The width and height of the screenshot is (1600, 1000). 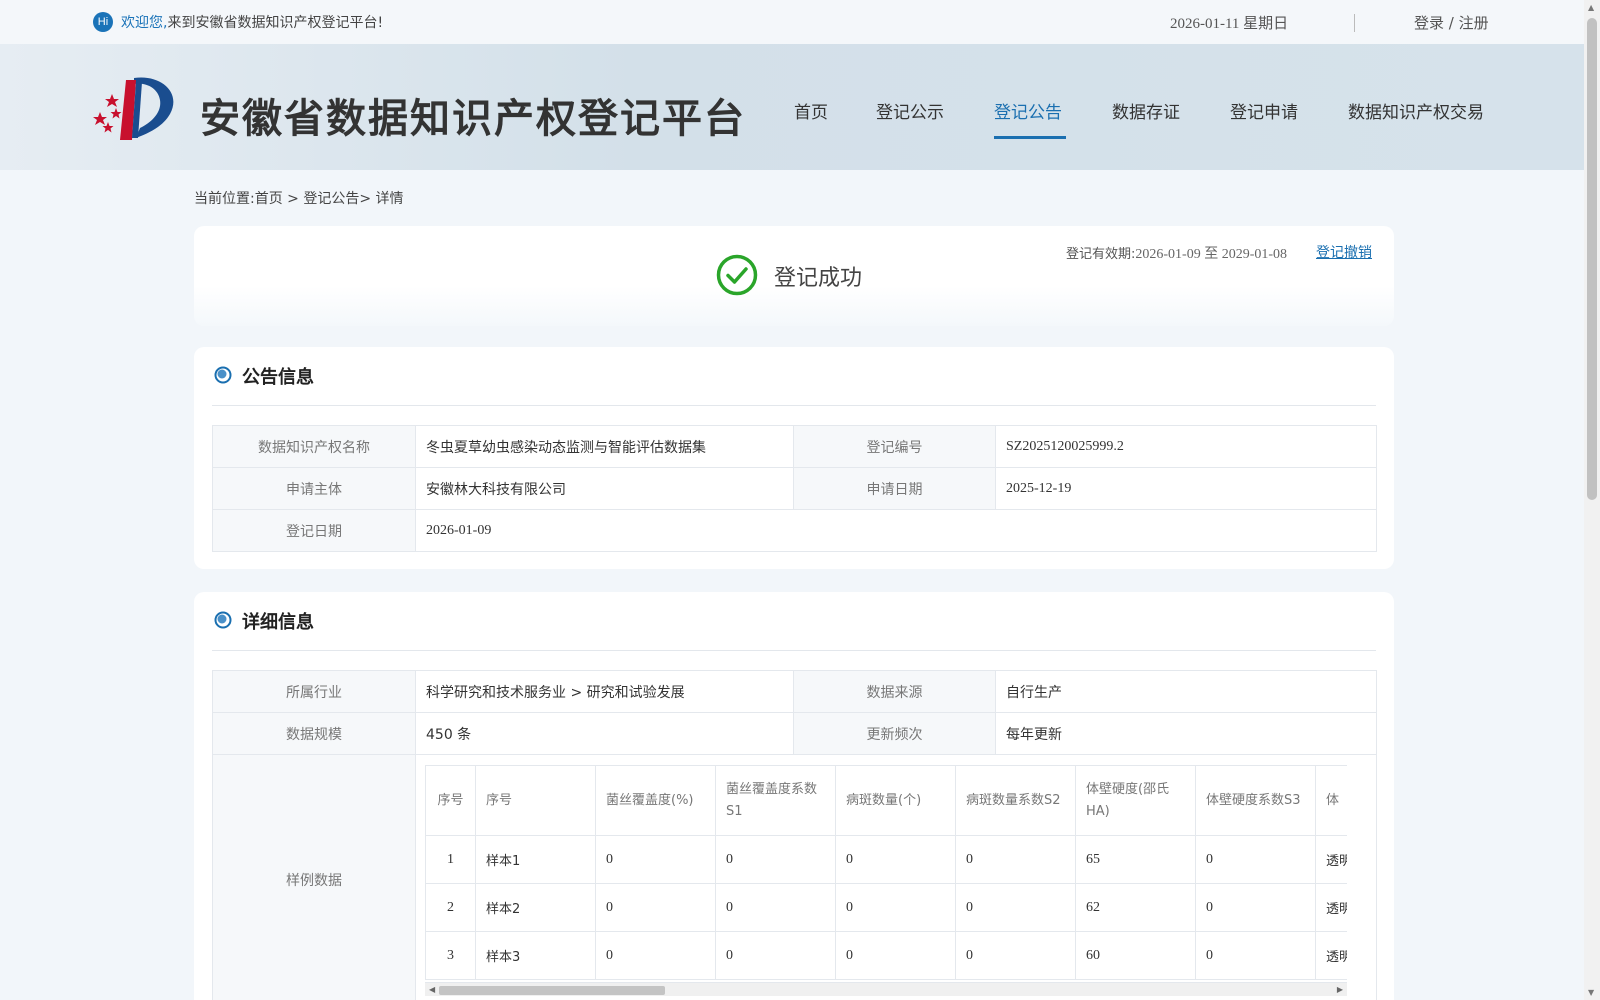 I want to click on reg-no-value: SZ2025120025999.2, so click(x=1186, y=446).